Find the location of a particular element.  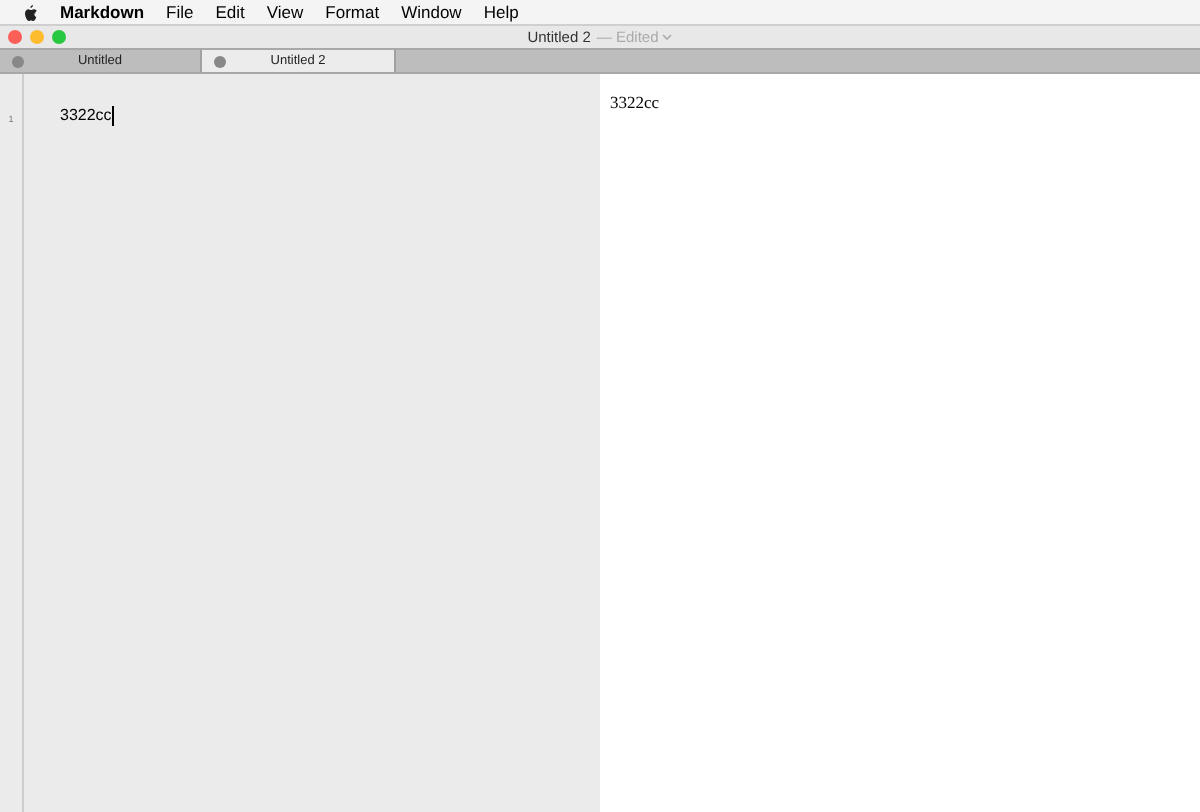

menu-item: Window is located at coordinates (431, 12).